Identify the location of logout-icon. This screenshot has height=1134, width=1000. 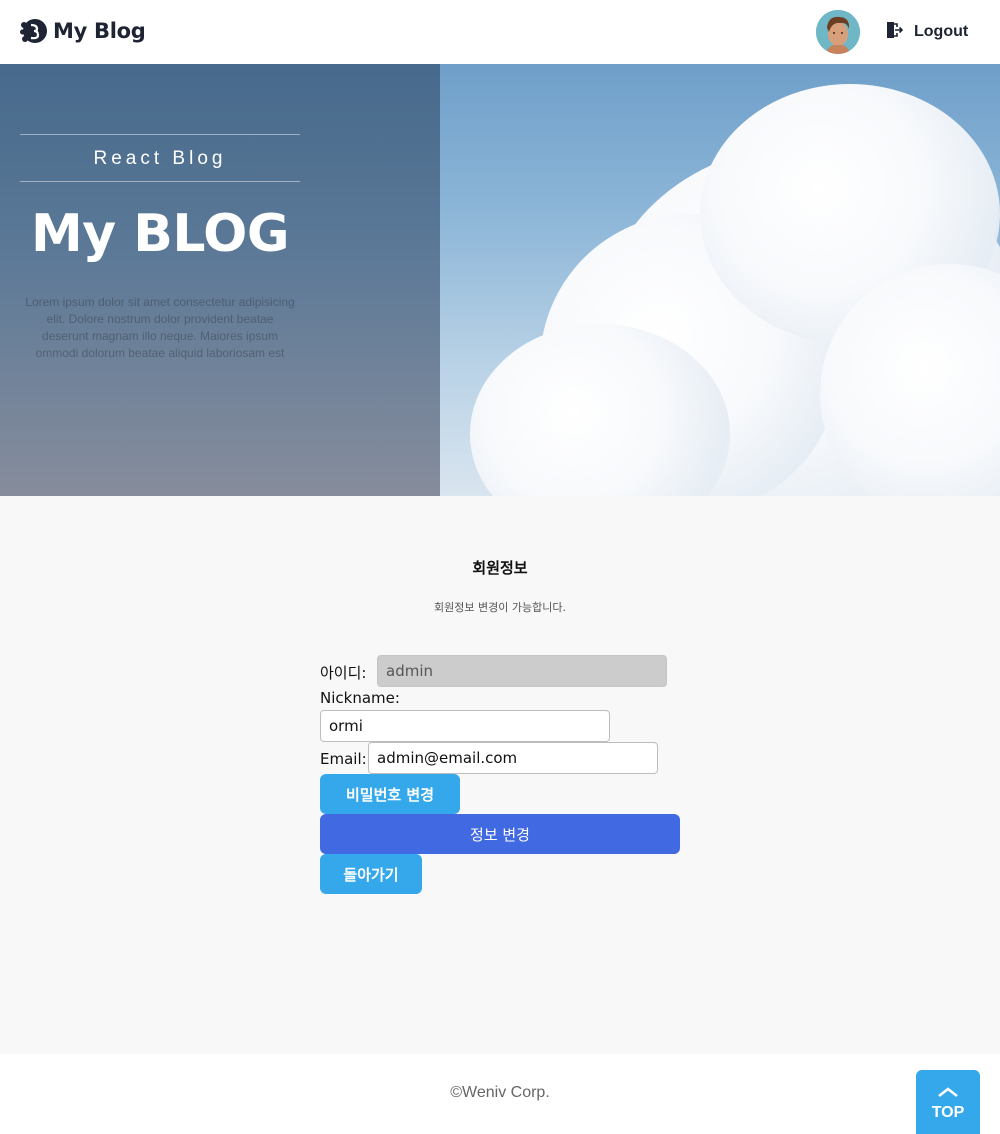
(894, 32).